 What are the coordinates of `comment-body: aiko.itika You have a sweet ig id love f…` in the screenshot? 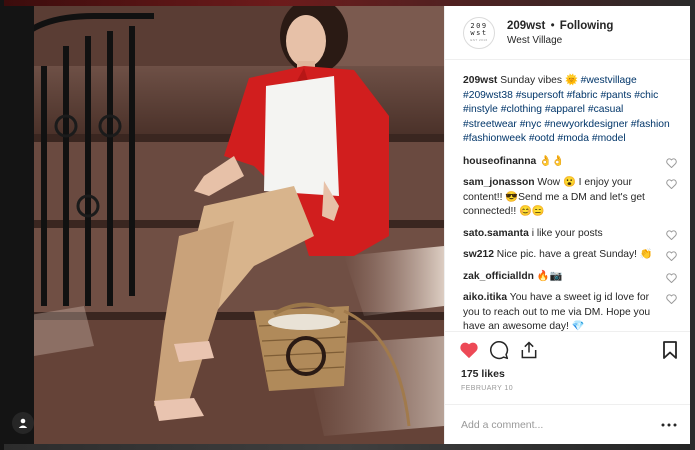 It's located at (563, 311).